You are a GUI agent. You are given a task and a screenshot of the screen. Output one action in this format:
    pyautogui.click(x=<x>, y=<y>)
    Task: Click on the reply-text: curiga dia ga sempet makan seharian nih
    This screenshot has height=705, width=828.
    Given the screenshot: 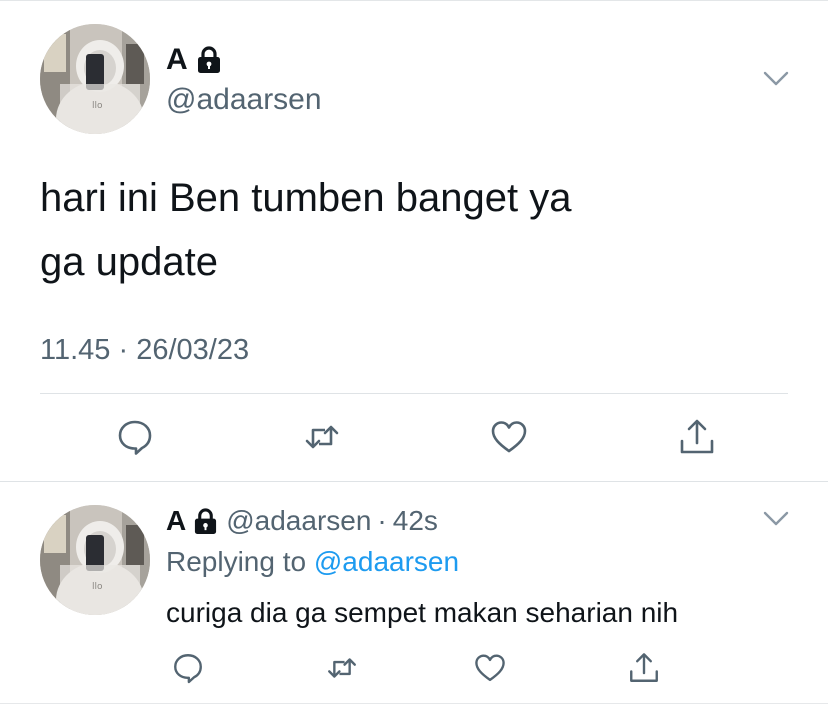 What is the action you would take?
    pyautogui.click(x=422, y=612)
    